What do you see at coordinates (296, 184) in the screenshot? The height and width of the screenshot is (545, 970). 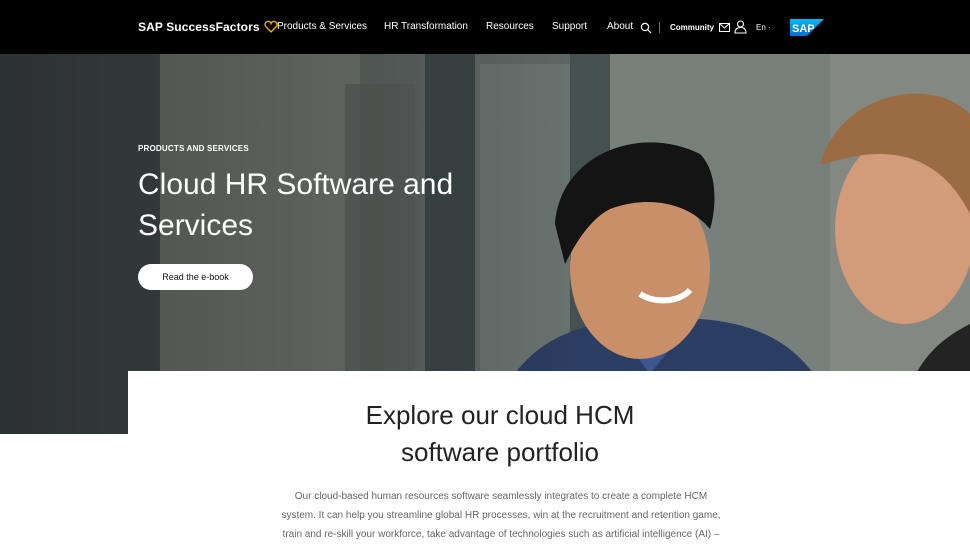 I see `hero-title-line1: Cloud HR Software and` at bounding box center [296, 184].